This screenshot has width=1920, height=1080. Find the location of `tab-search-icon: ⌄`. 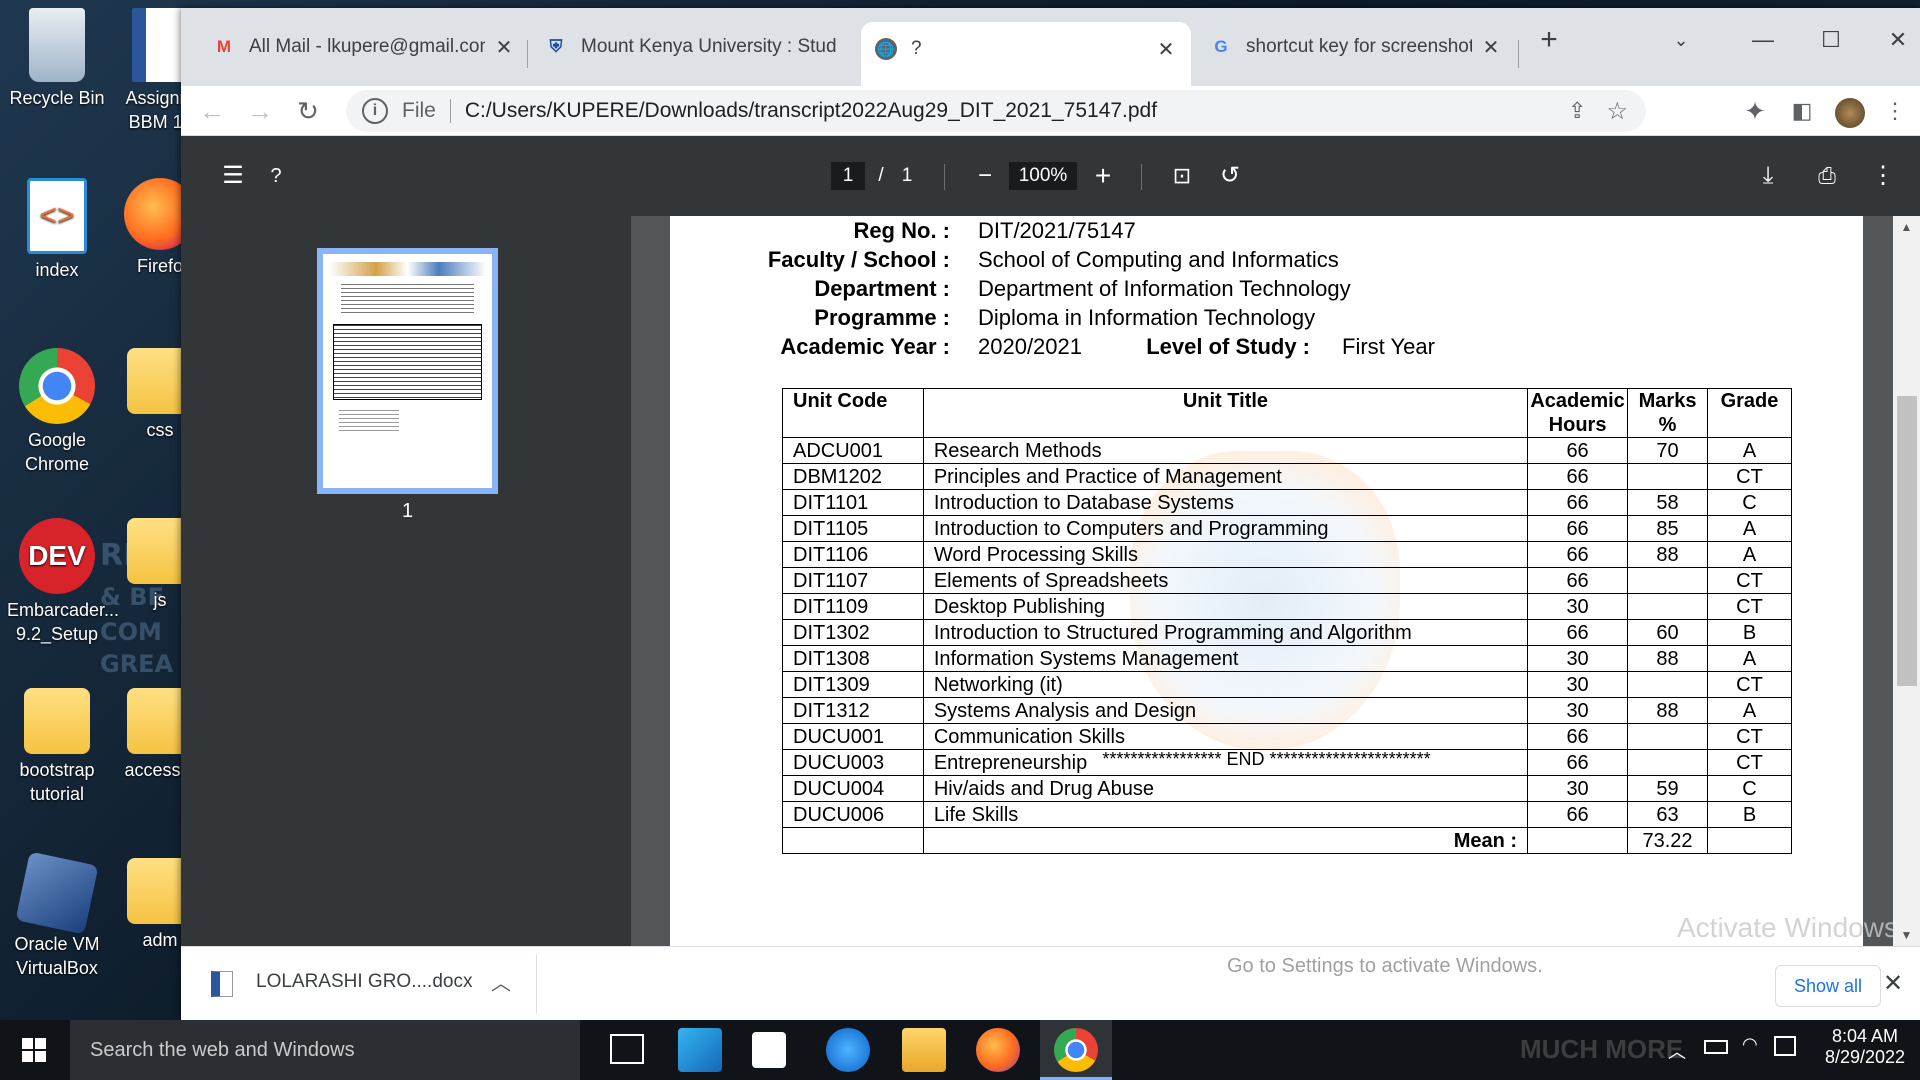

tab-search-icon: ⌄ is located at coordinates (1681, 40).